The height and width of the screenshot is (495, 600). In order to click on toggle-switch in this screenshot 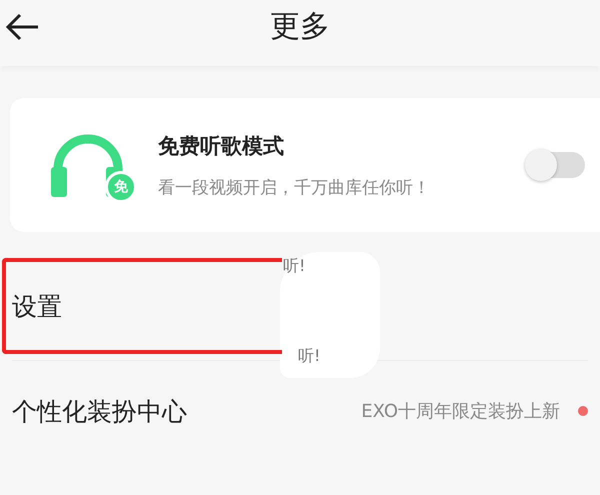, I will do `click(556, 165)`.